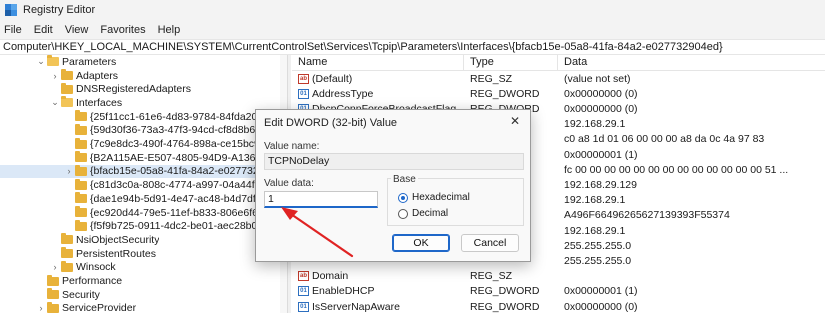  Describe the element at coordinates (558, 276) in the screenshot. I see `value-row: ab Domain REG_SZ` at that location.